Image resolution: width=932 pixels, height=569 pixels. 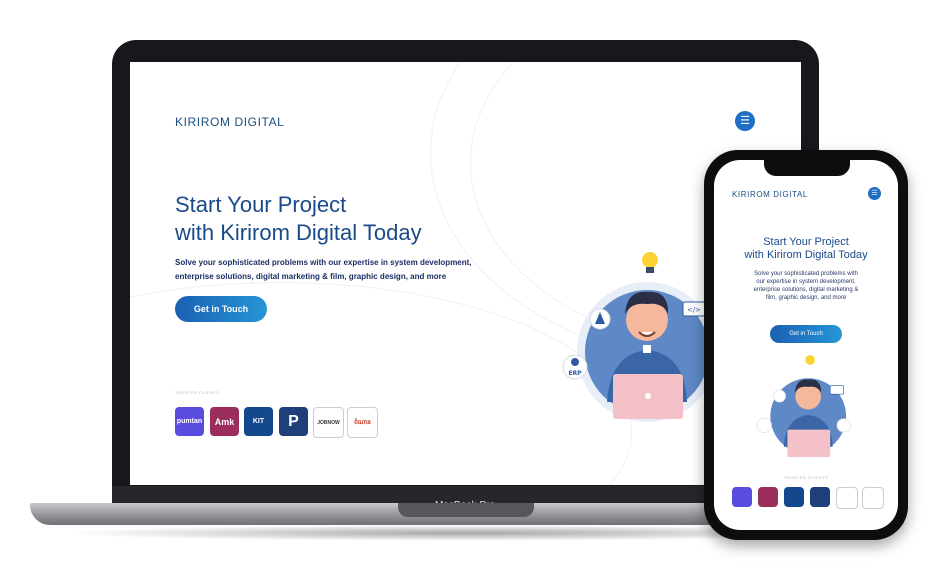 What do you see at coordinates (224, 421) in the screenshot?
I see `client-logo-amk: Amk` at bounding box center [224, 421].